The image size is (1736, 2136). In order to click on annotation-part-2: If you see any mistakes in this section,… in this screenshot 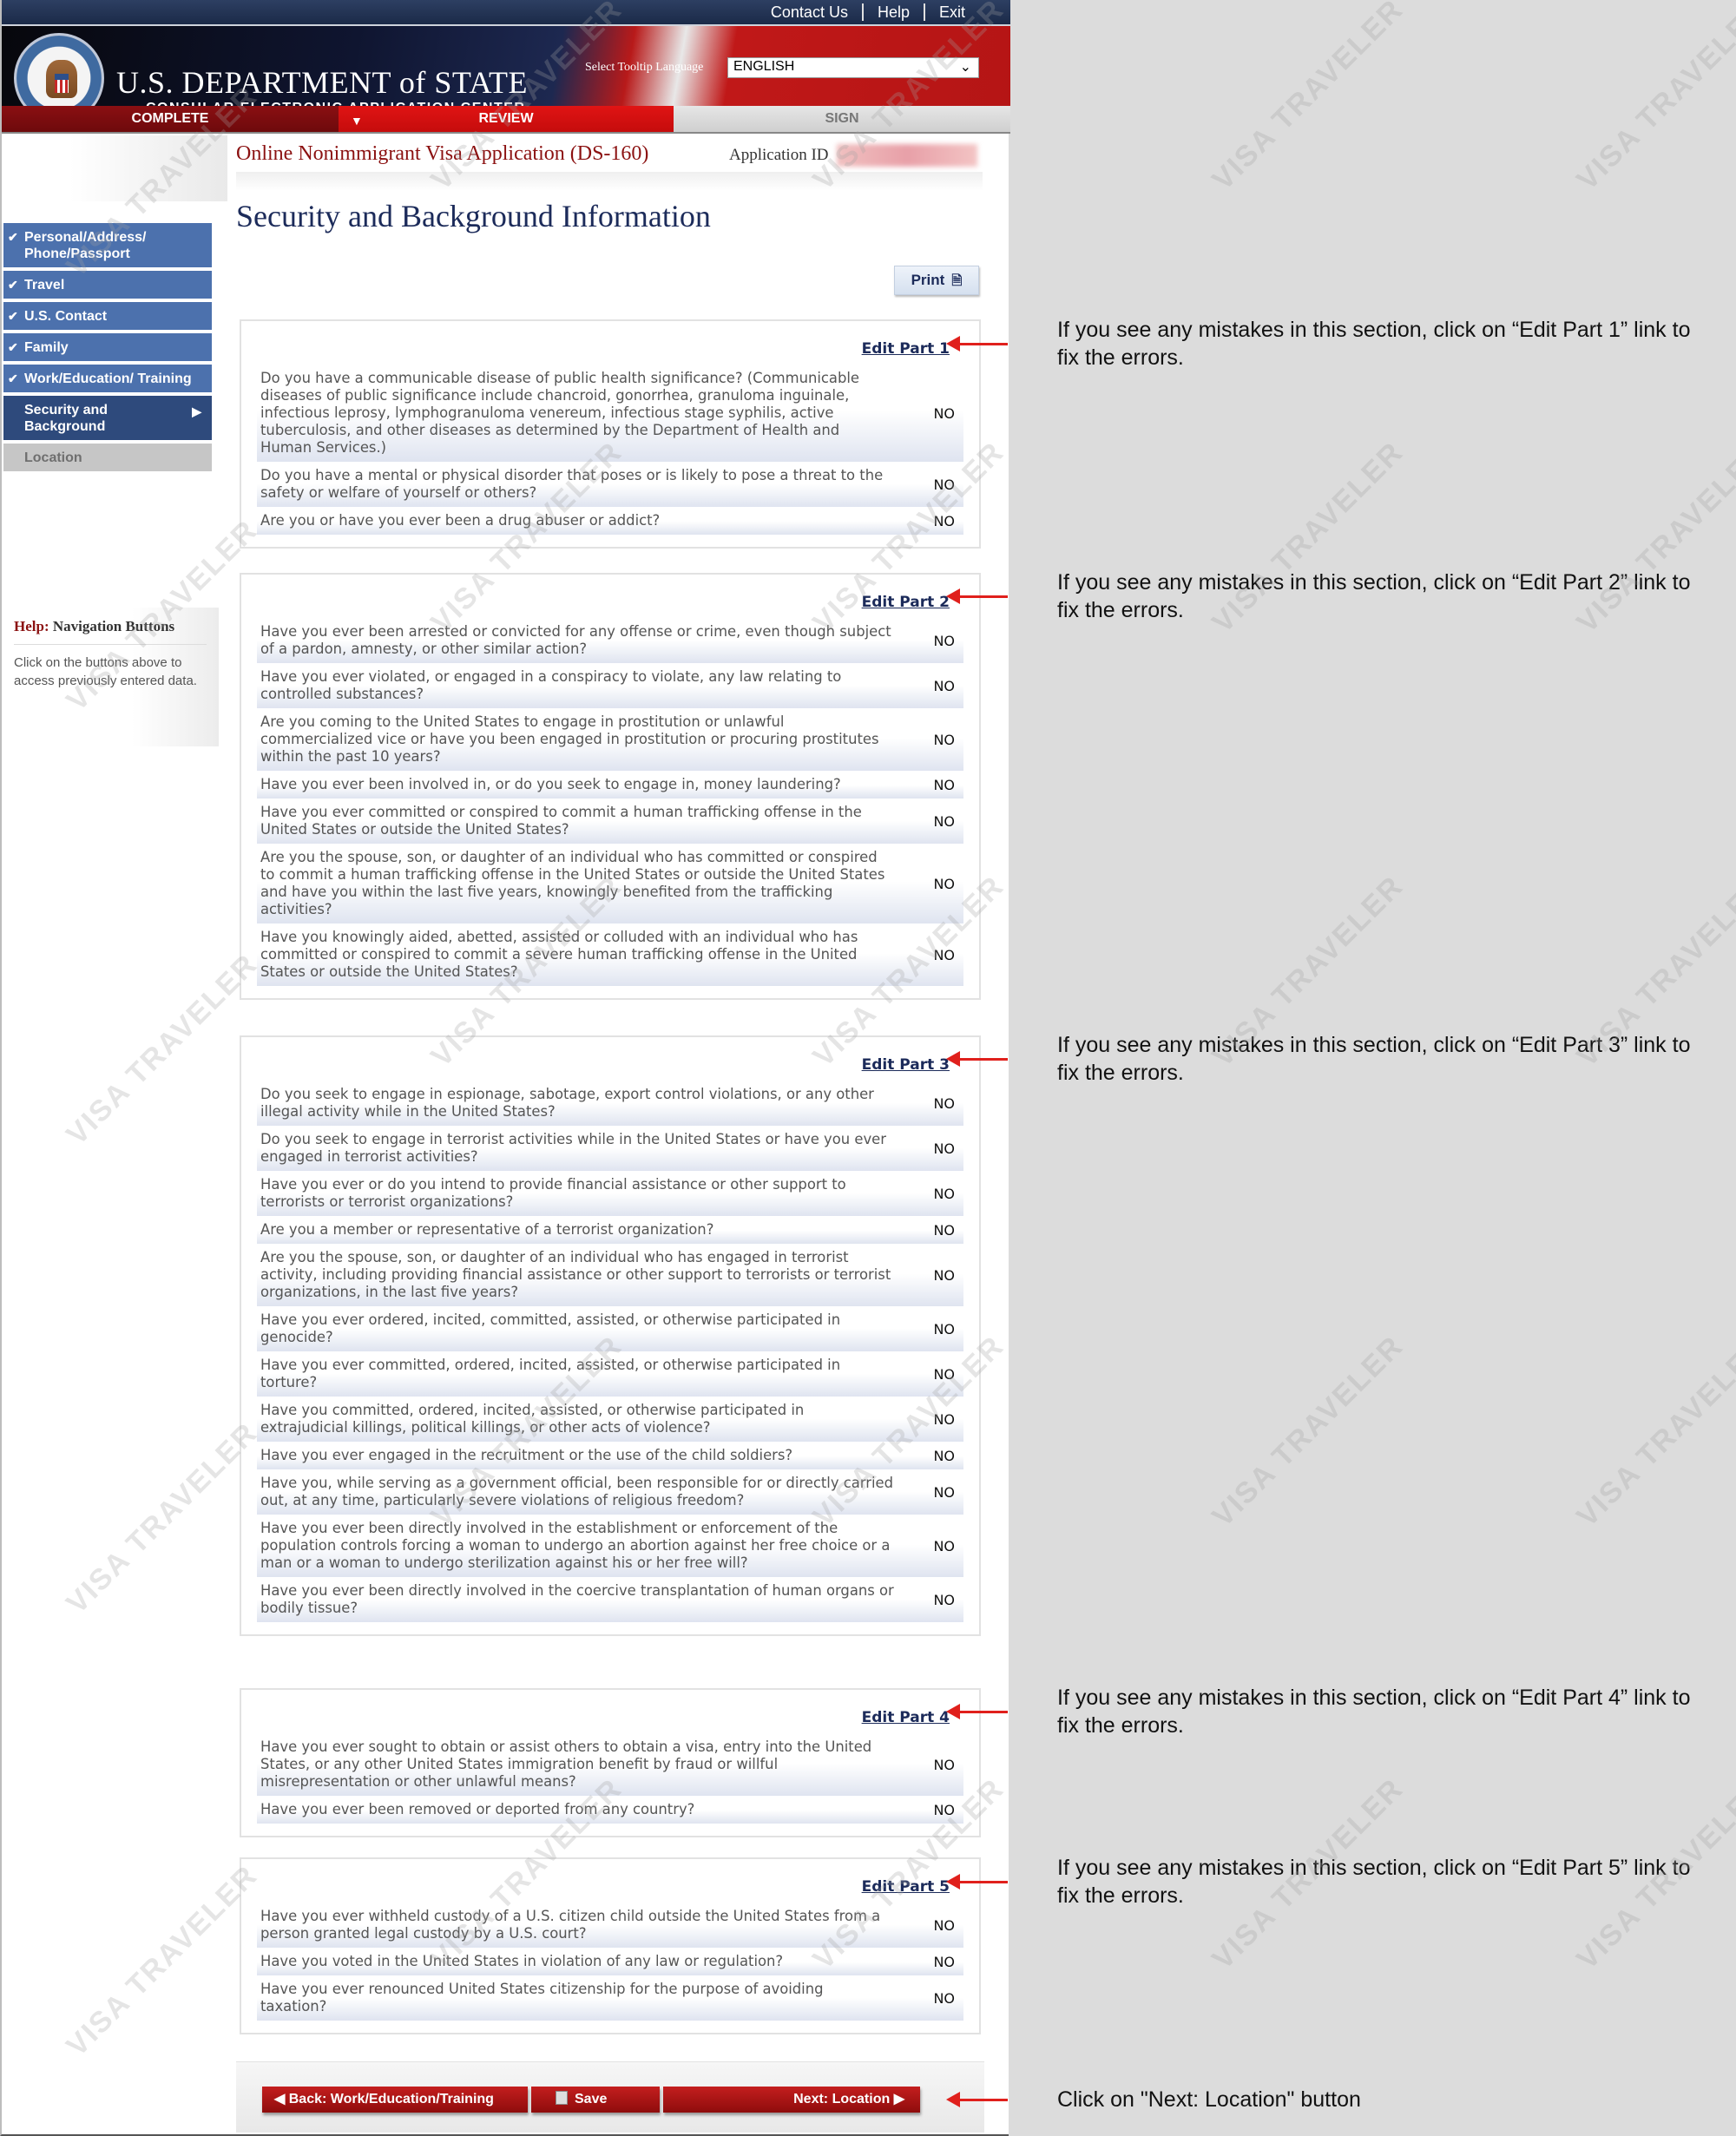, I will do `click(1374, 596)`.